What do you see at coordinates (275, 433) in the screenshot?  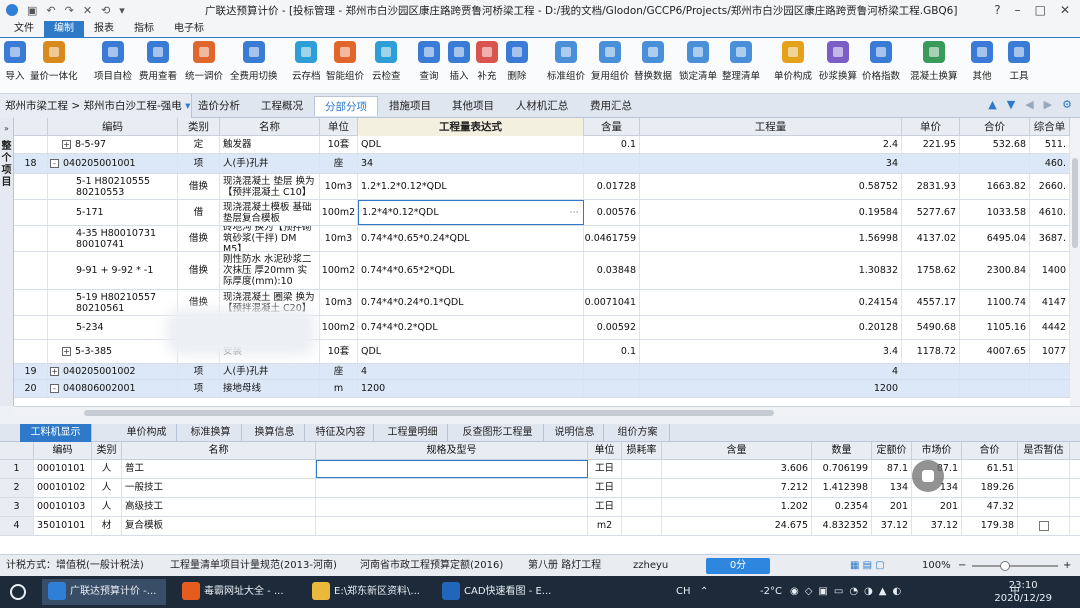 I see `detail-tab-4: 换算信息` at bounding box center [275, 433].